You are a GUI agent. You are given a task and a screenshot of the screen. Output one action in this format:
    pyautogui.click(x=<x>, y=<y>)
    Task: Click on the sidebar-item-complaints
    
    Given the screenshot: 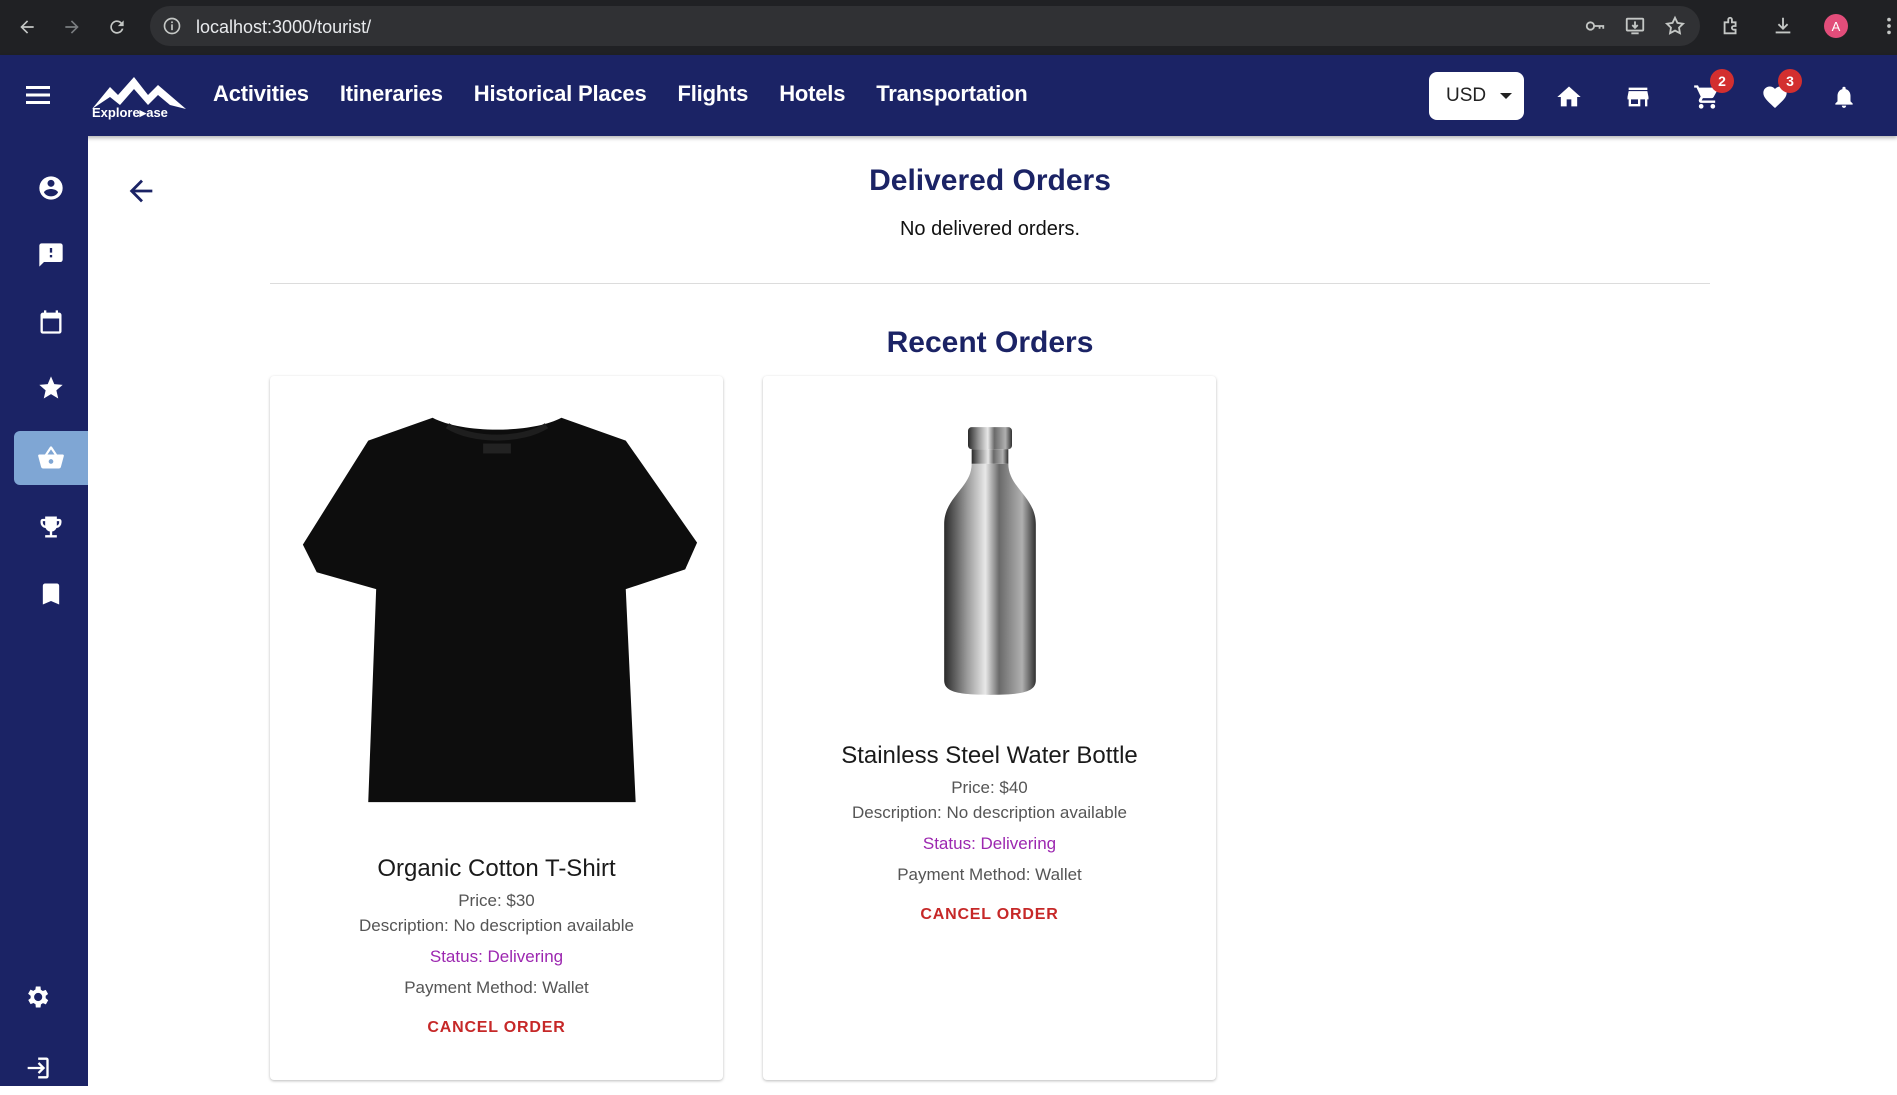 What is the action you would take?
    pyautogui.click(x=51, y=255)
    